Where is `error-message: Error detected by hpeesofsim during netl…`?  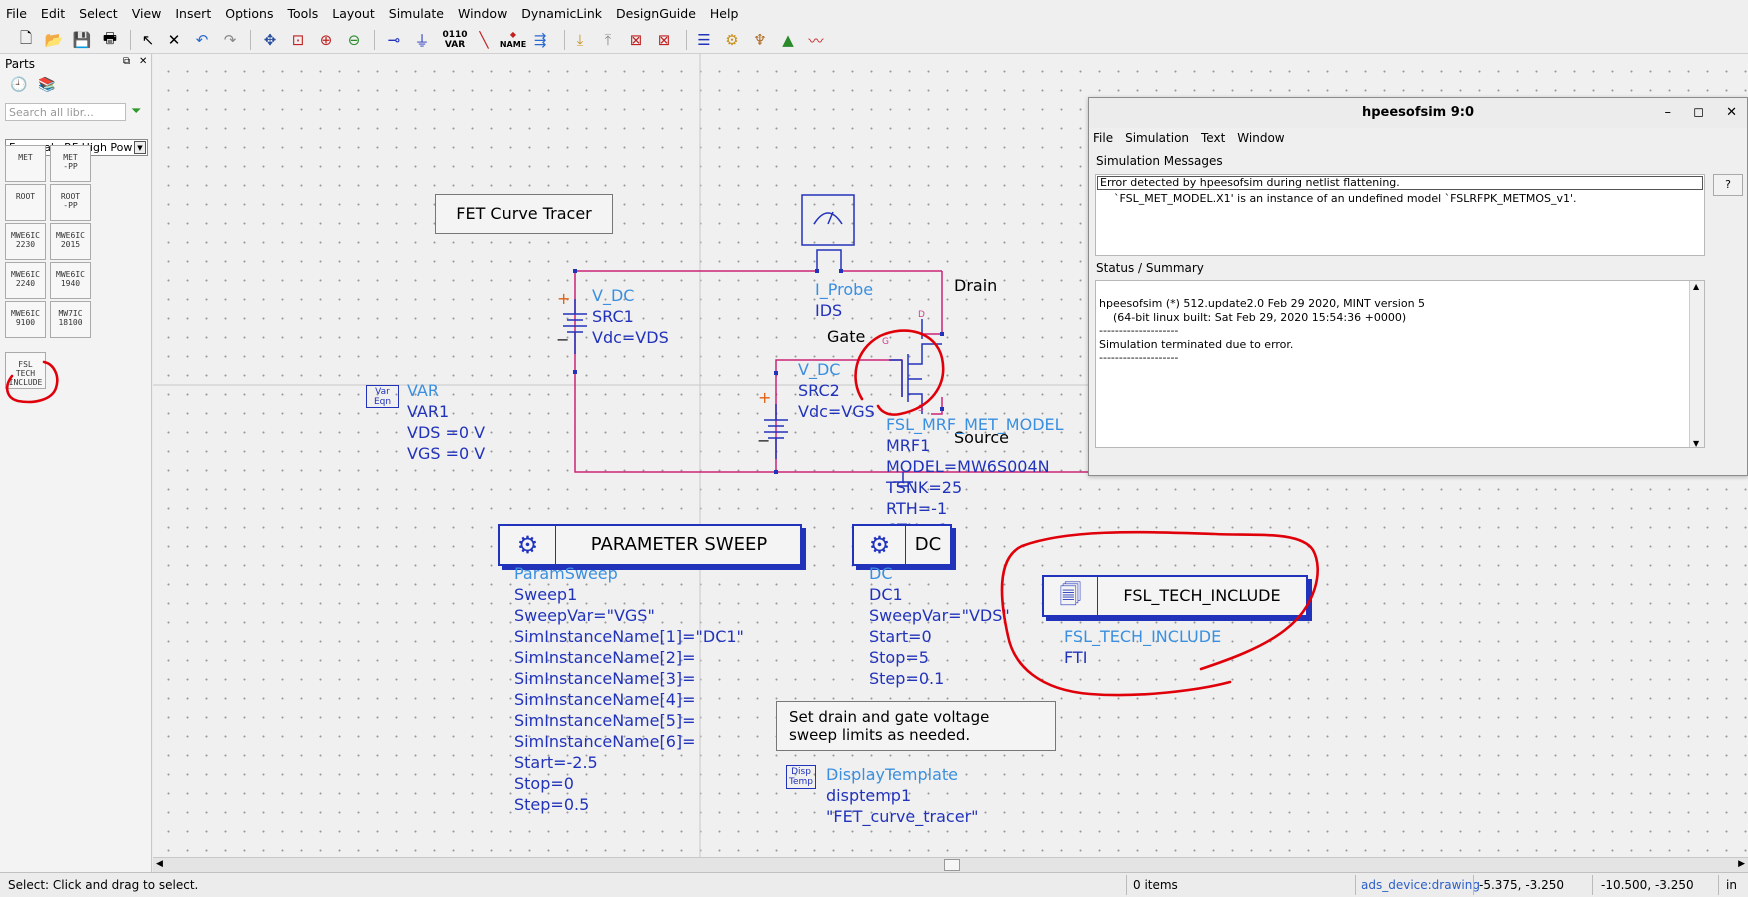
error-message: Error detected by hpeesofsim during netl… is located at coordinates (1400, 183).